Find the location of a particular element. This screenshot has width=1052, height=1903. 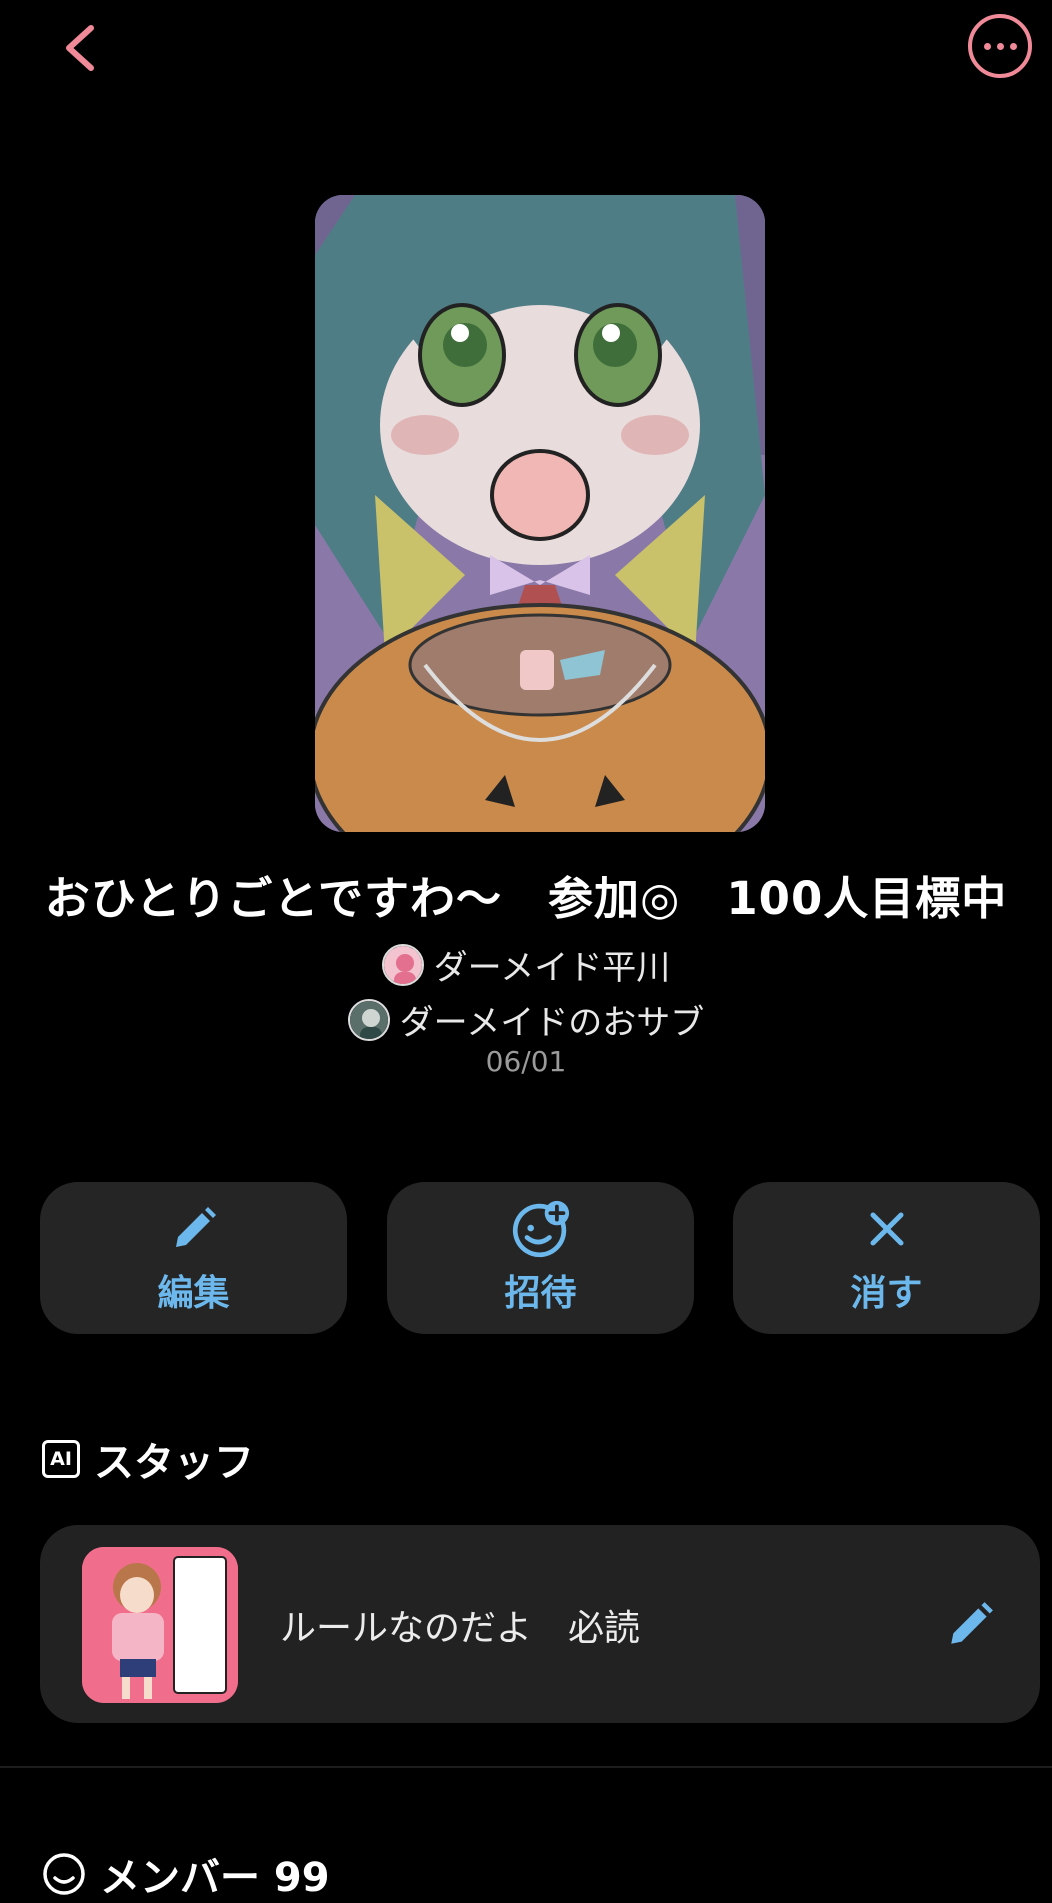

invite-button: 招待 is located at coordinates (540, 1258).